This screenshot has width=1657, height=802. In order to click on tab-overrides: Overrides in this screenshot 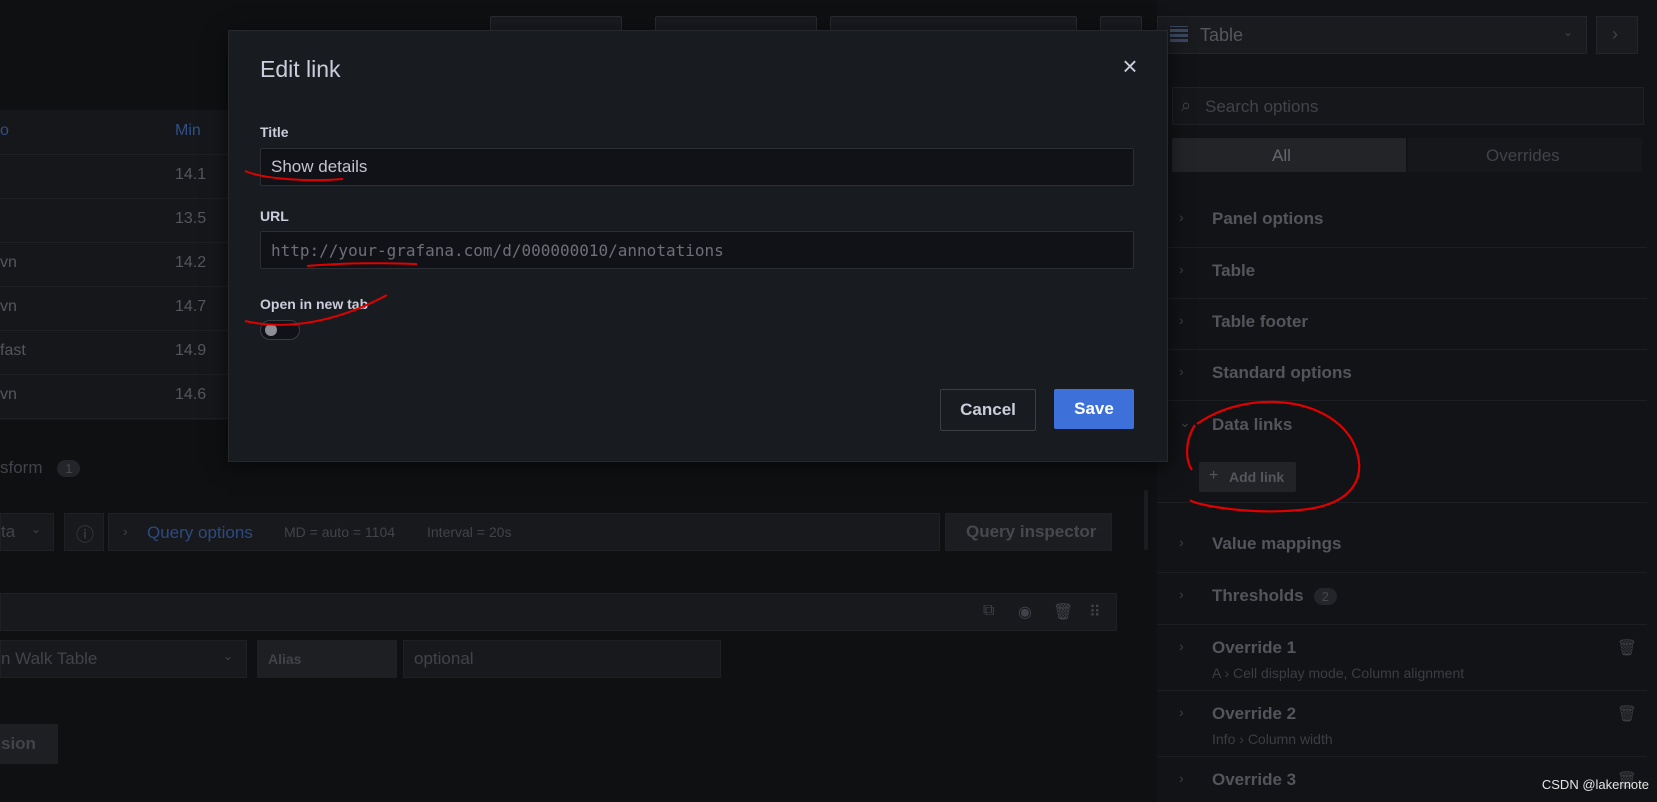, I will do `click(1525, 155)`.